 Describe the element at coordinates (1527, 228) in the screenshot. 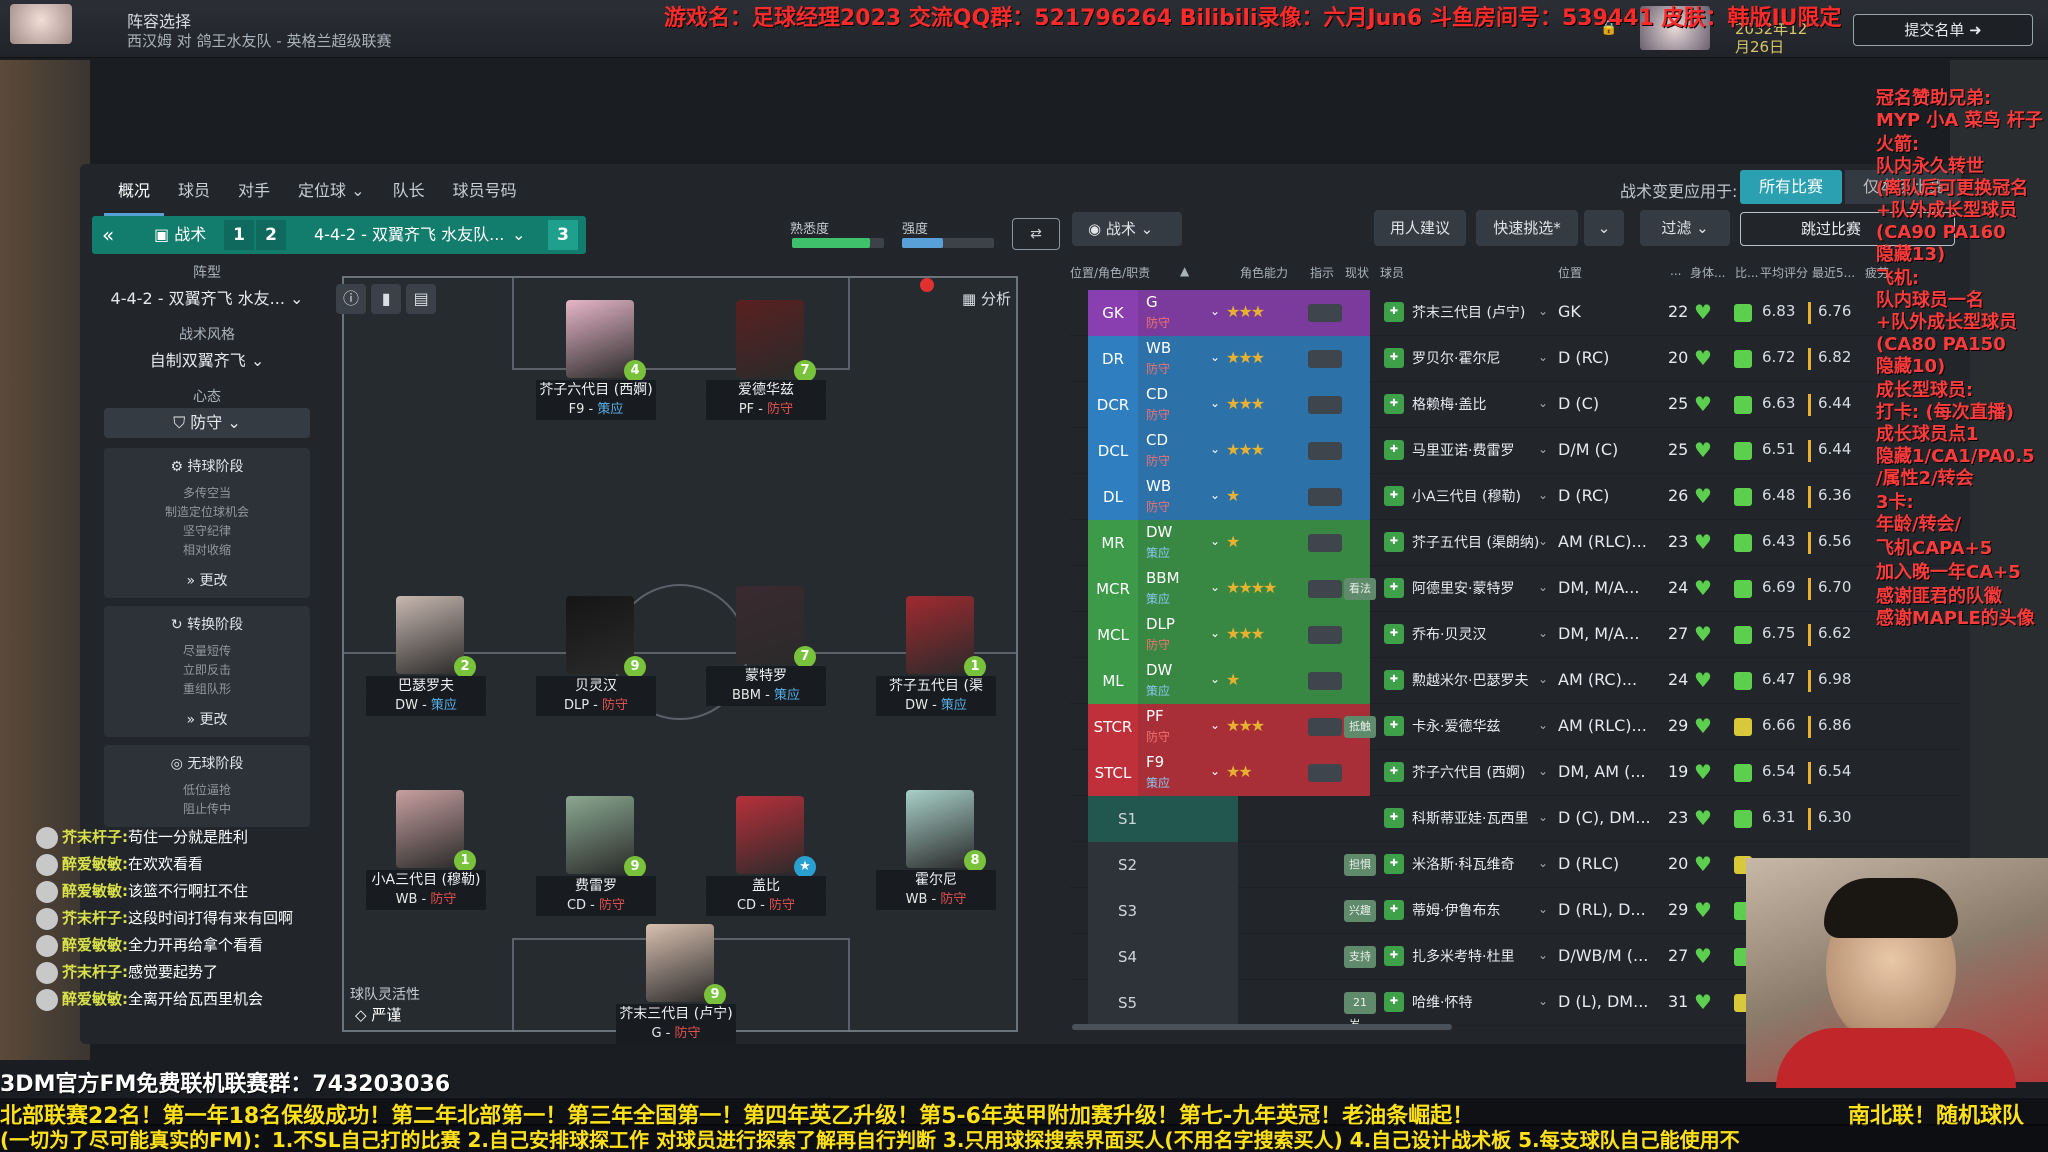

I see `quick-pick-button: 快速挑选*` at that location.